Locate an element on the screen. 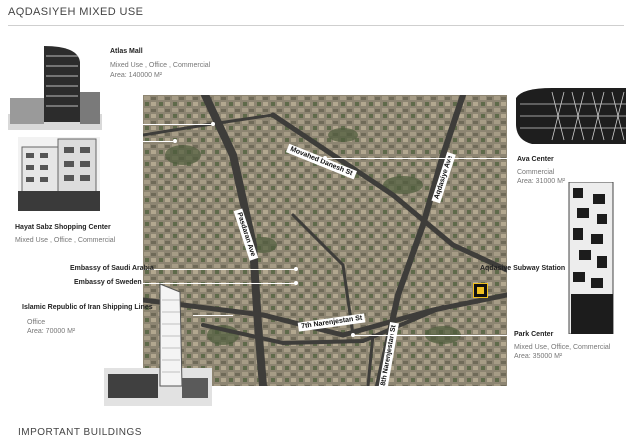  leader-line-park is located at coordinates (430, 335).